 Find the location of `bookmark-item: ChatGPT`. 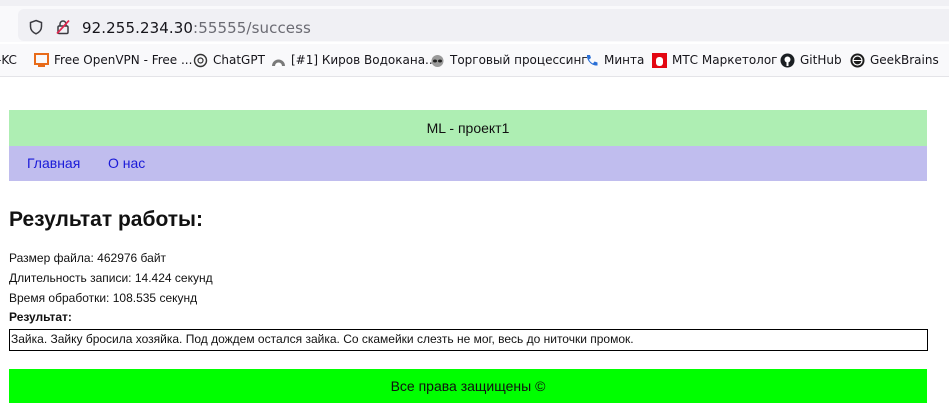

bookmark-item: ChatGPT is located at coordinates (229, 60).